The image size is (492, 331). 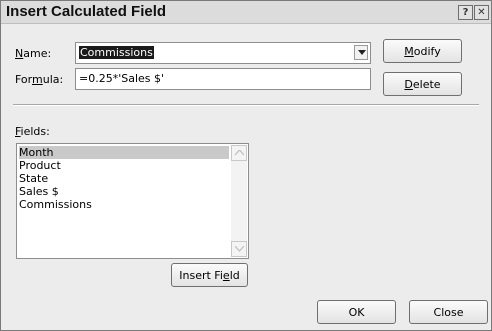 I want to click on insert-field-label-post: ld, so click(x=234, y=275).